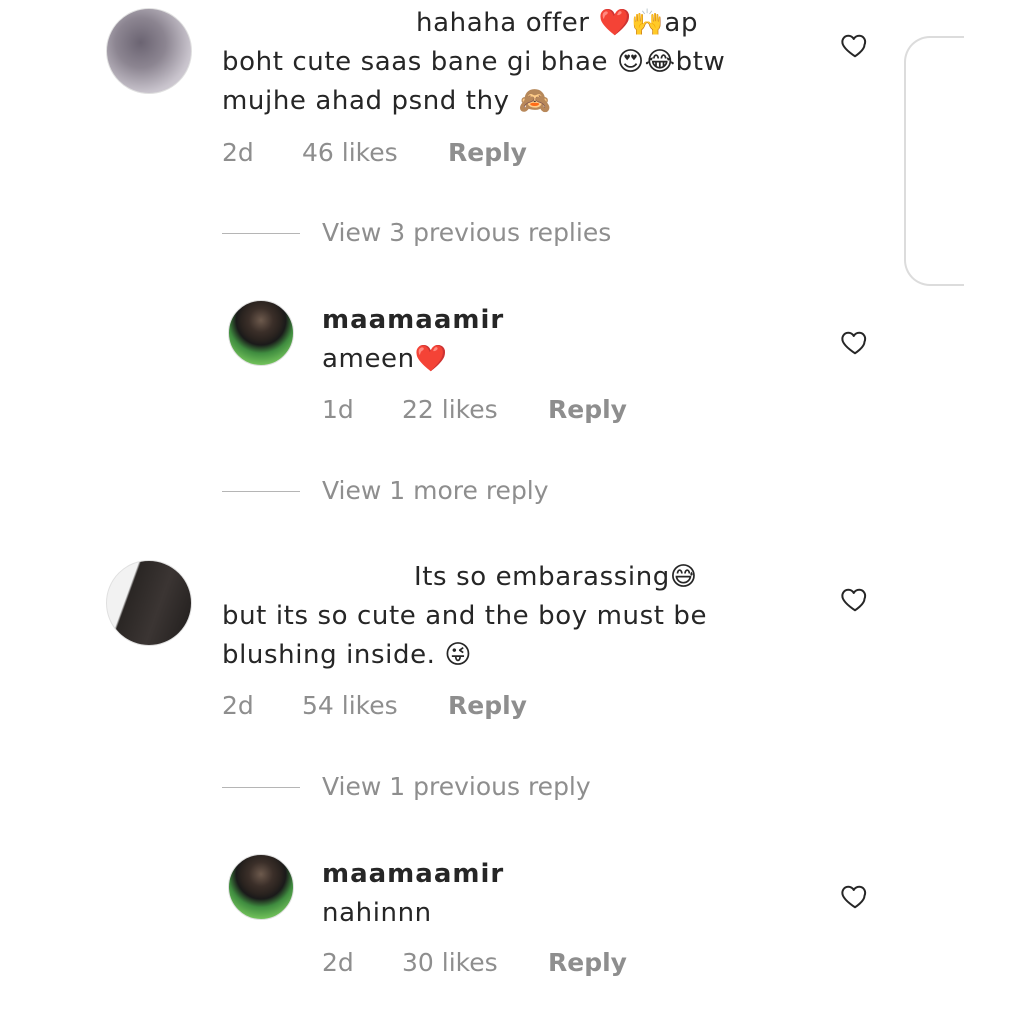 The height and width of the screenshot is (1024, 1024). I want to click on comment-text-line: but its so cute and the boy must be, so click(465, 616).